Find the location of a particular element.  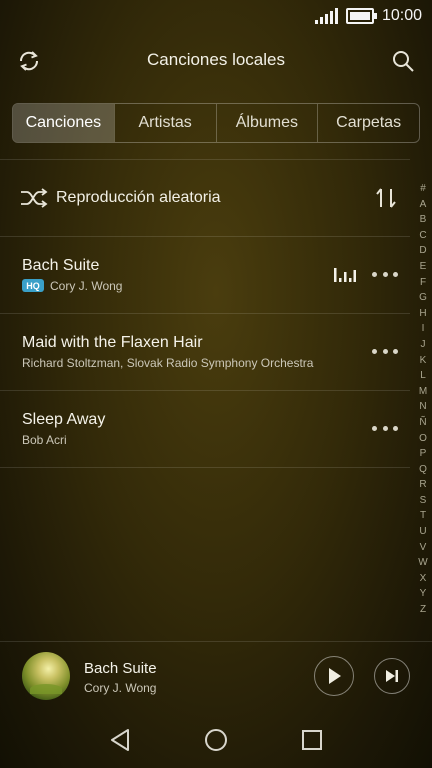

back-icon is located at coordinates (120, 740).